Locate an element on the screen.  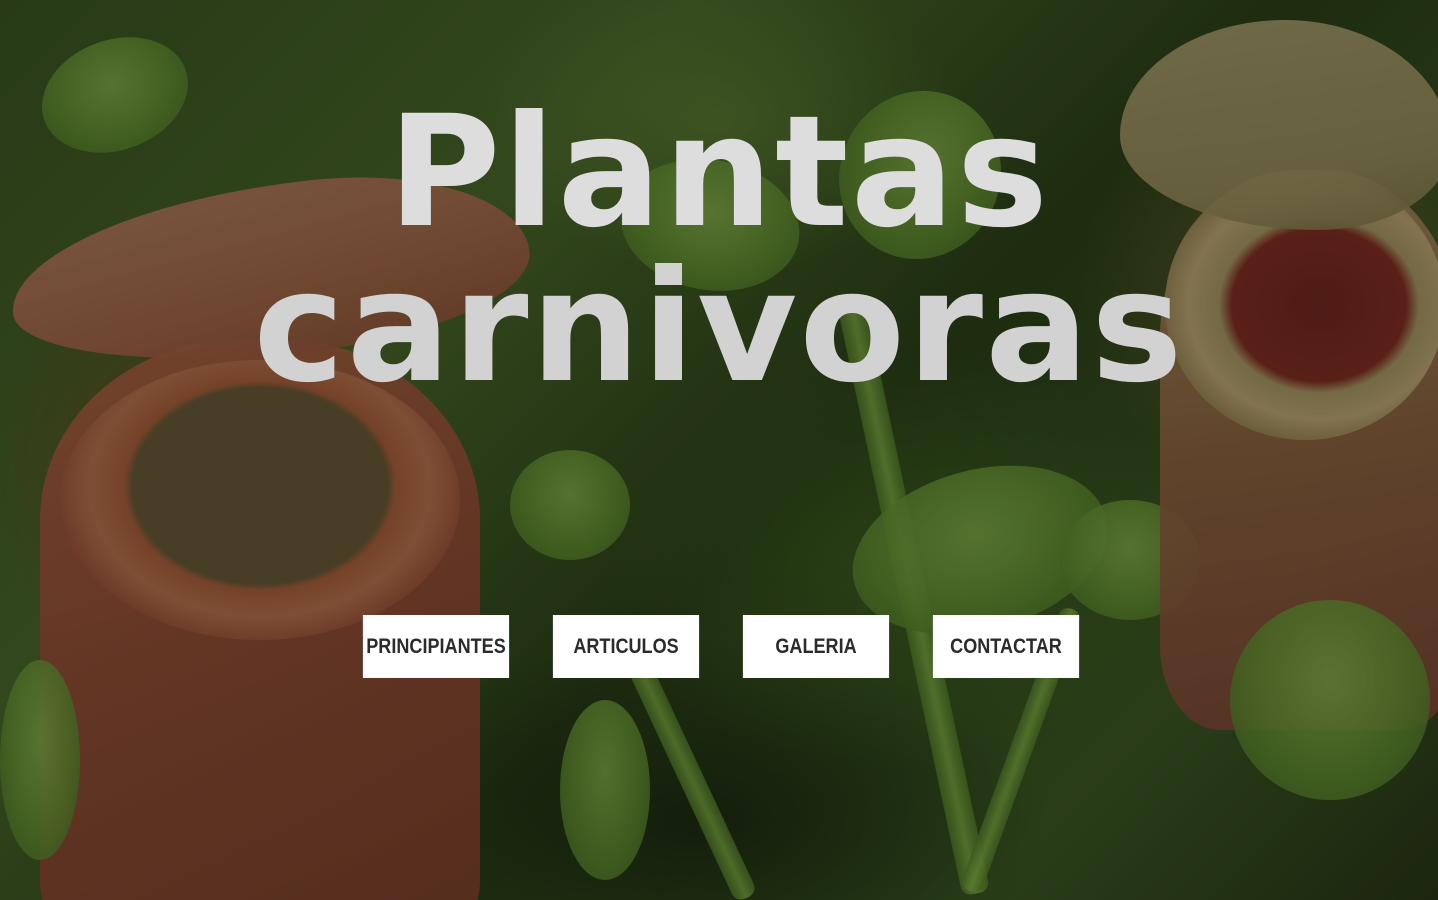
nav-button-label: GALERIA is located at coordinates (816, 646).